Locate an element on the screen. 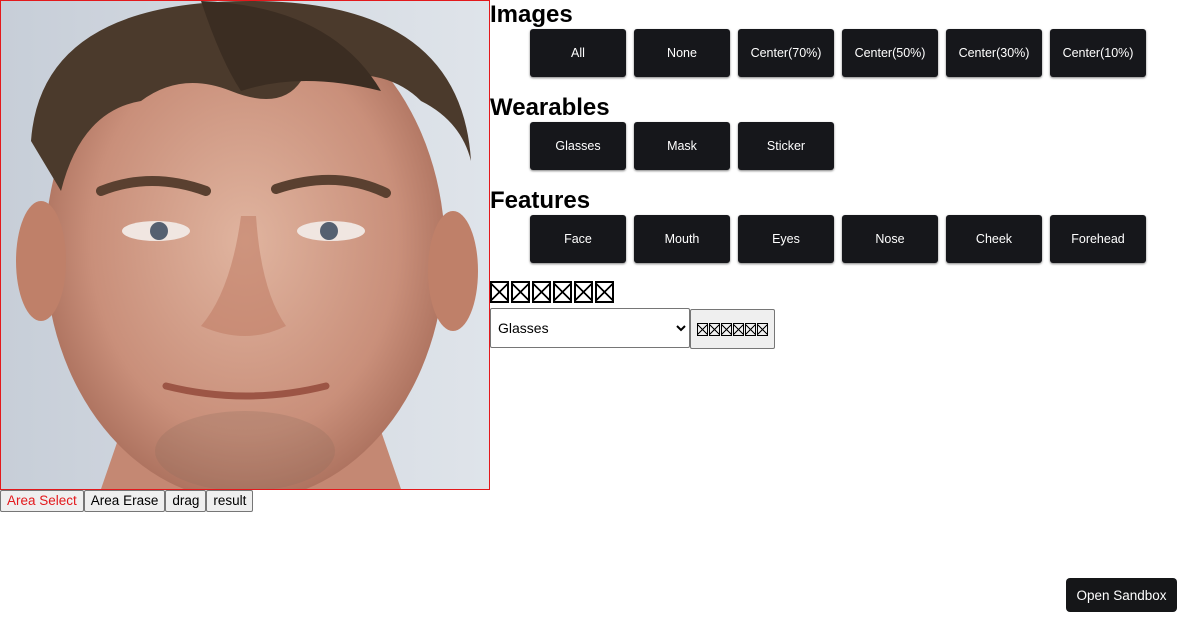  features-heading: Features is located at coordinates (540, 200).